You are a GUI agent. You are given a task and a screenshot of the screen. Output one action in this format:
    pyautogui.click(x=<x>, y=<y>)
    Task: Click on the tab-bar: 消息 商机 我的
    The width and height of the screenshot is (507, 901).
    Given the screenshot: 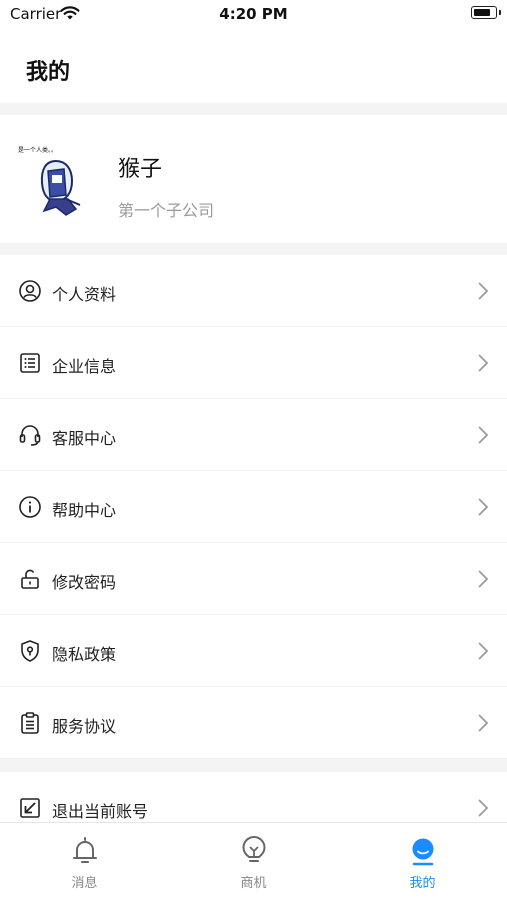 What is the action you would take?
    pyautogui.click(x=253, y=861)
    